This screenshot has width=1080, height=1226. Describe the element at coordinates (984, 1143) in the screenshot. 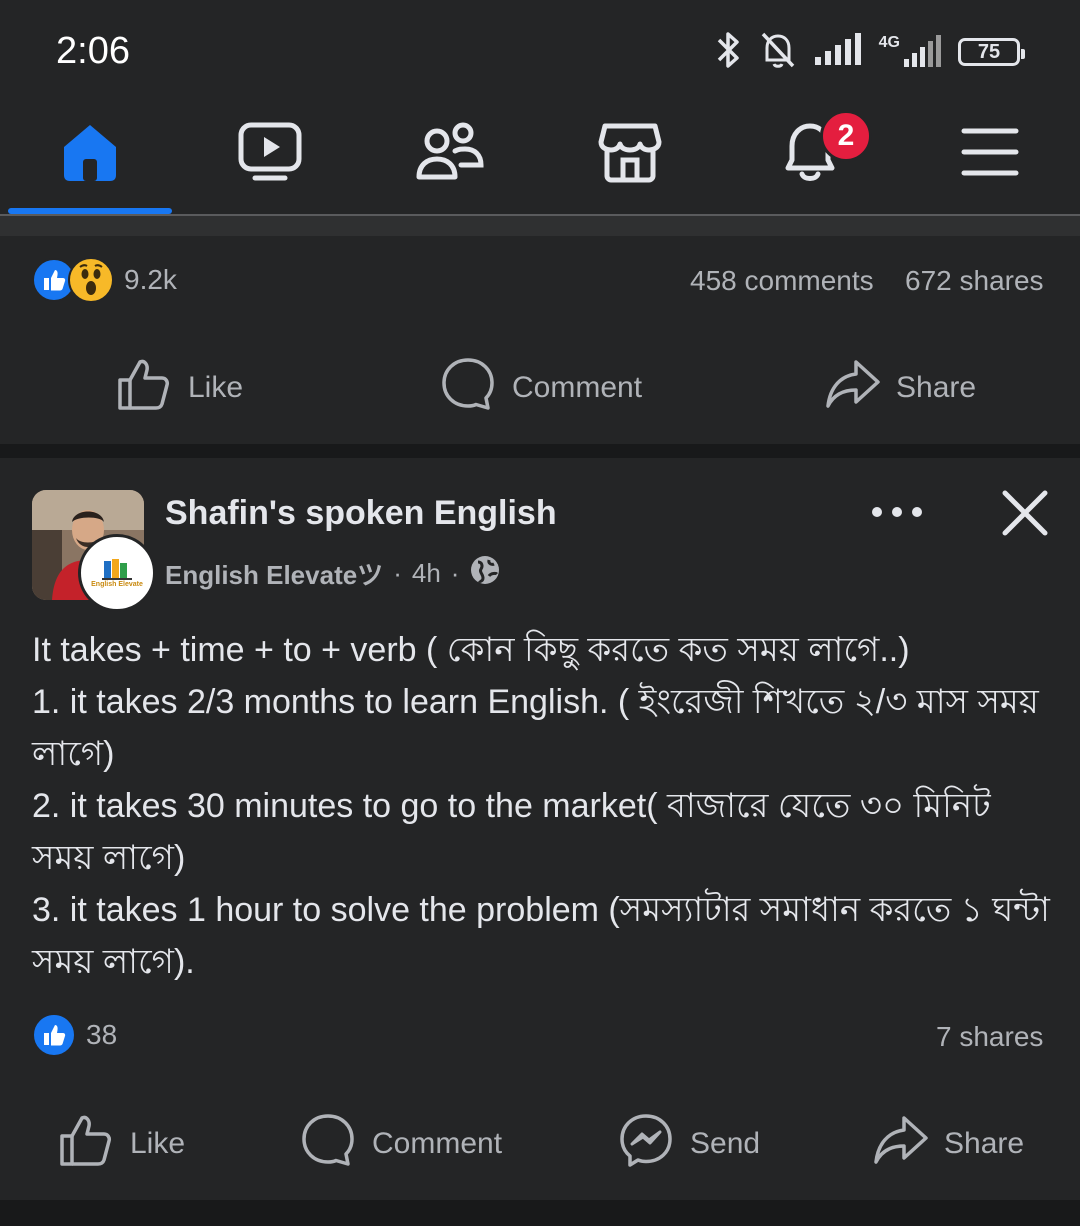

I see `share-label: Share` at that location.